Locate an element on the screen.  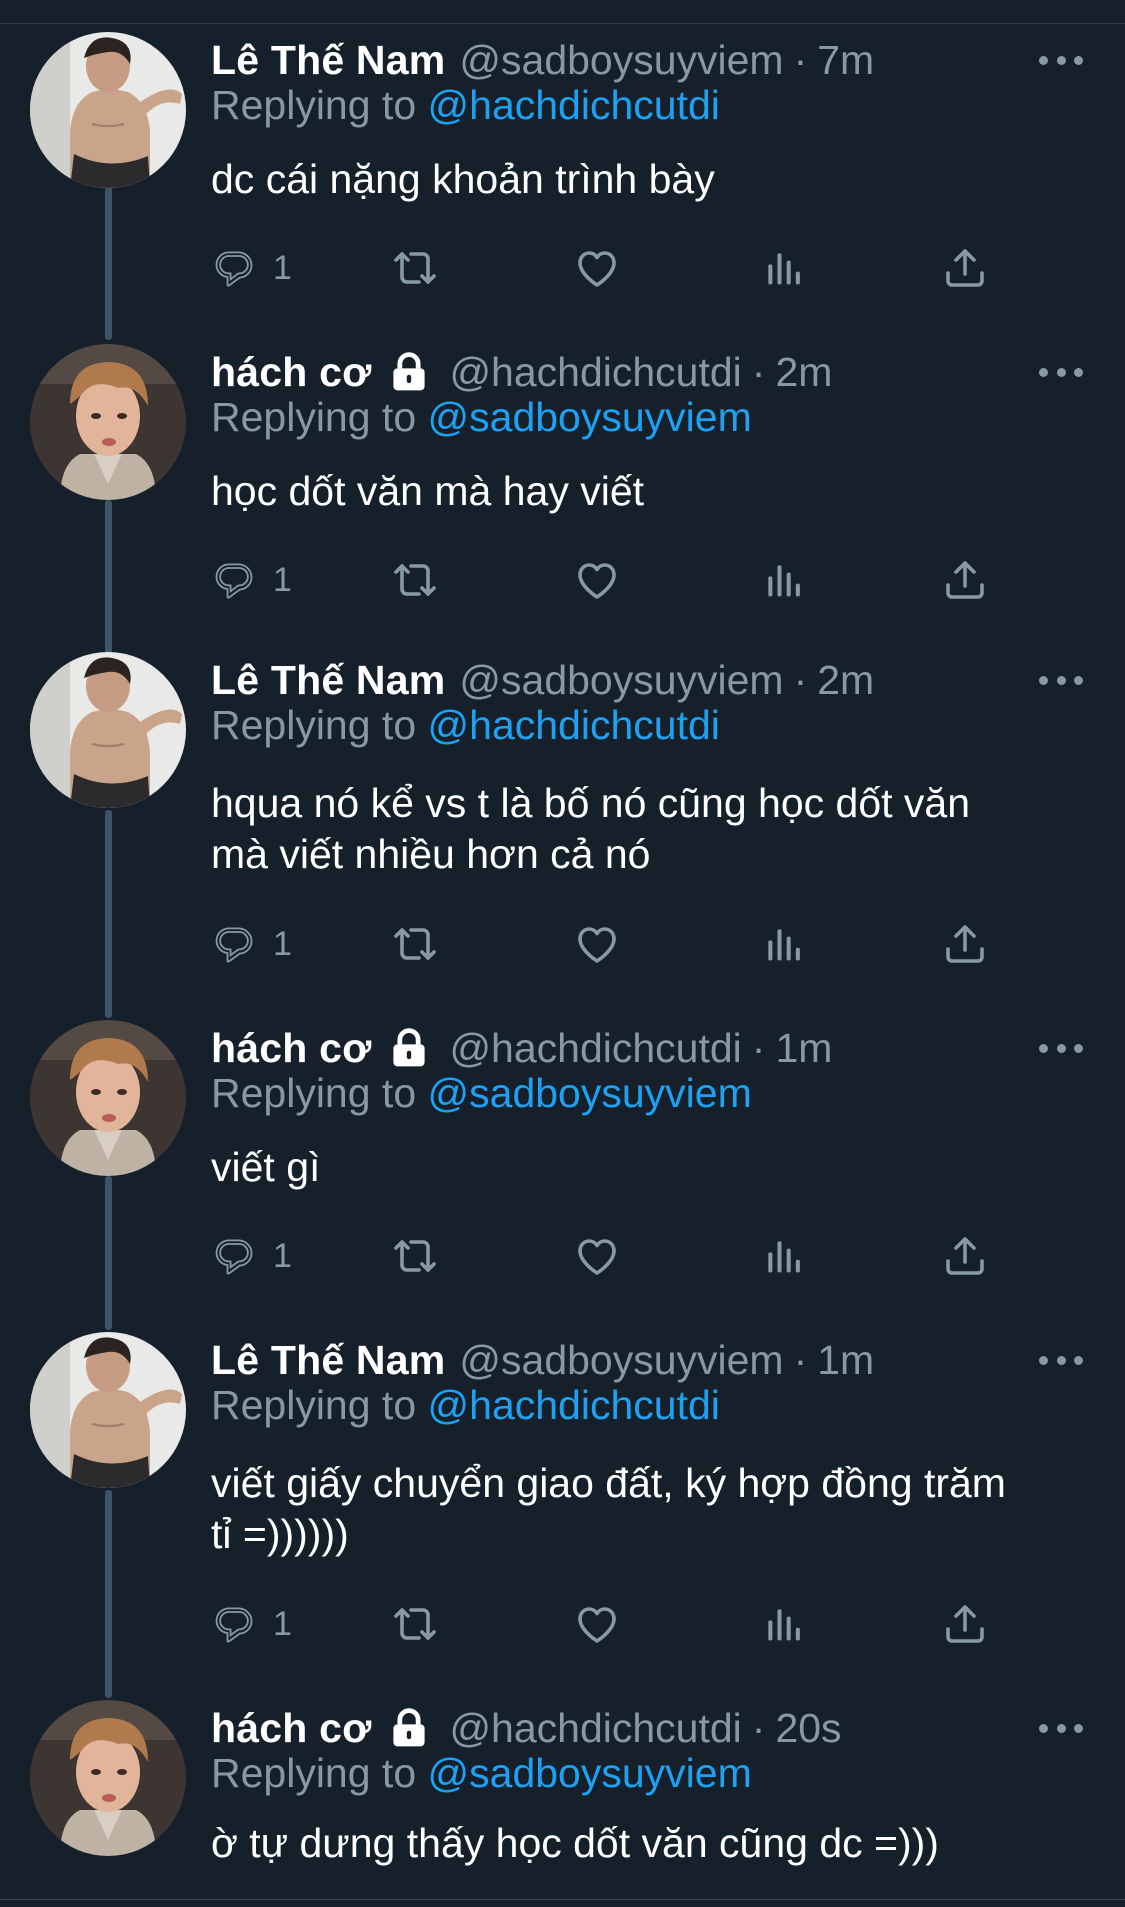
tweet-text: học dốt văn mà hay viết is located at coordinates (428, 491).